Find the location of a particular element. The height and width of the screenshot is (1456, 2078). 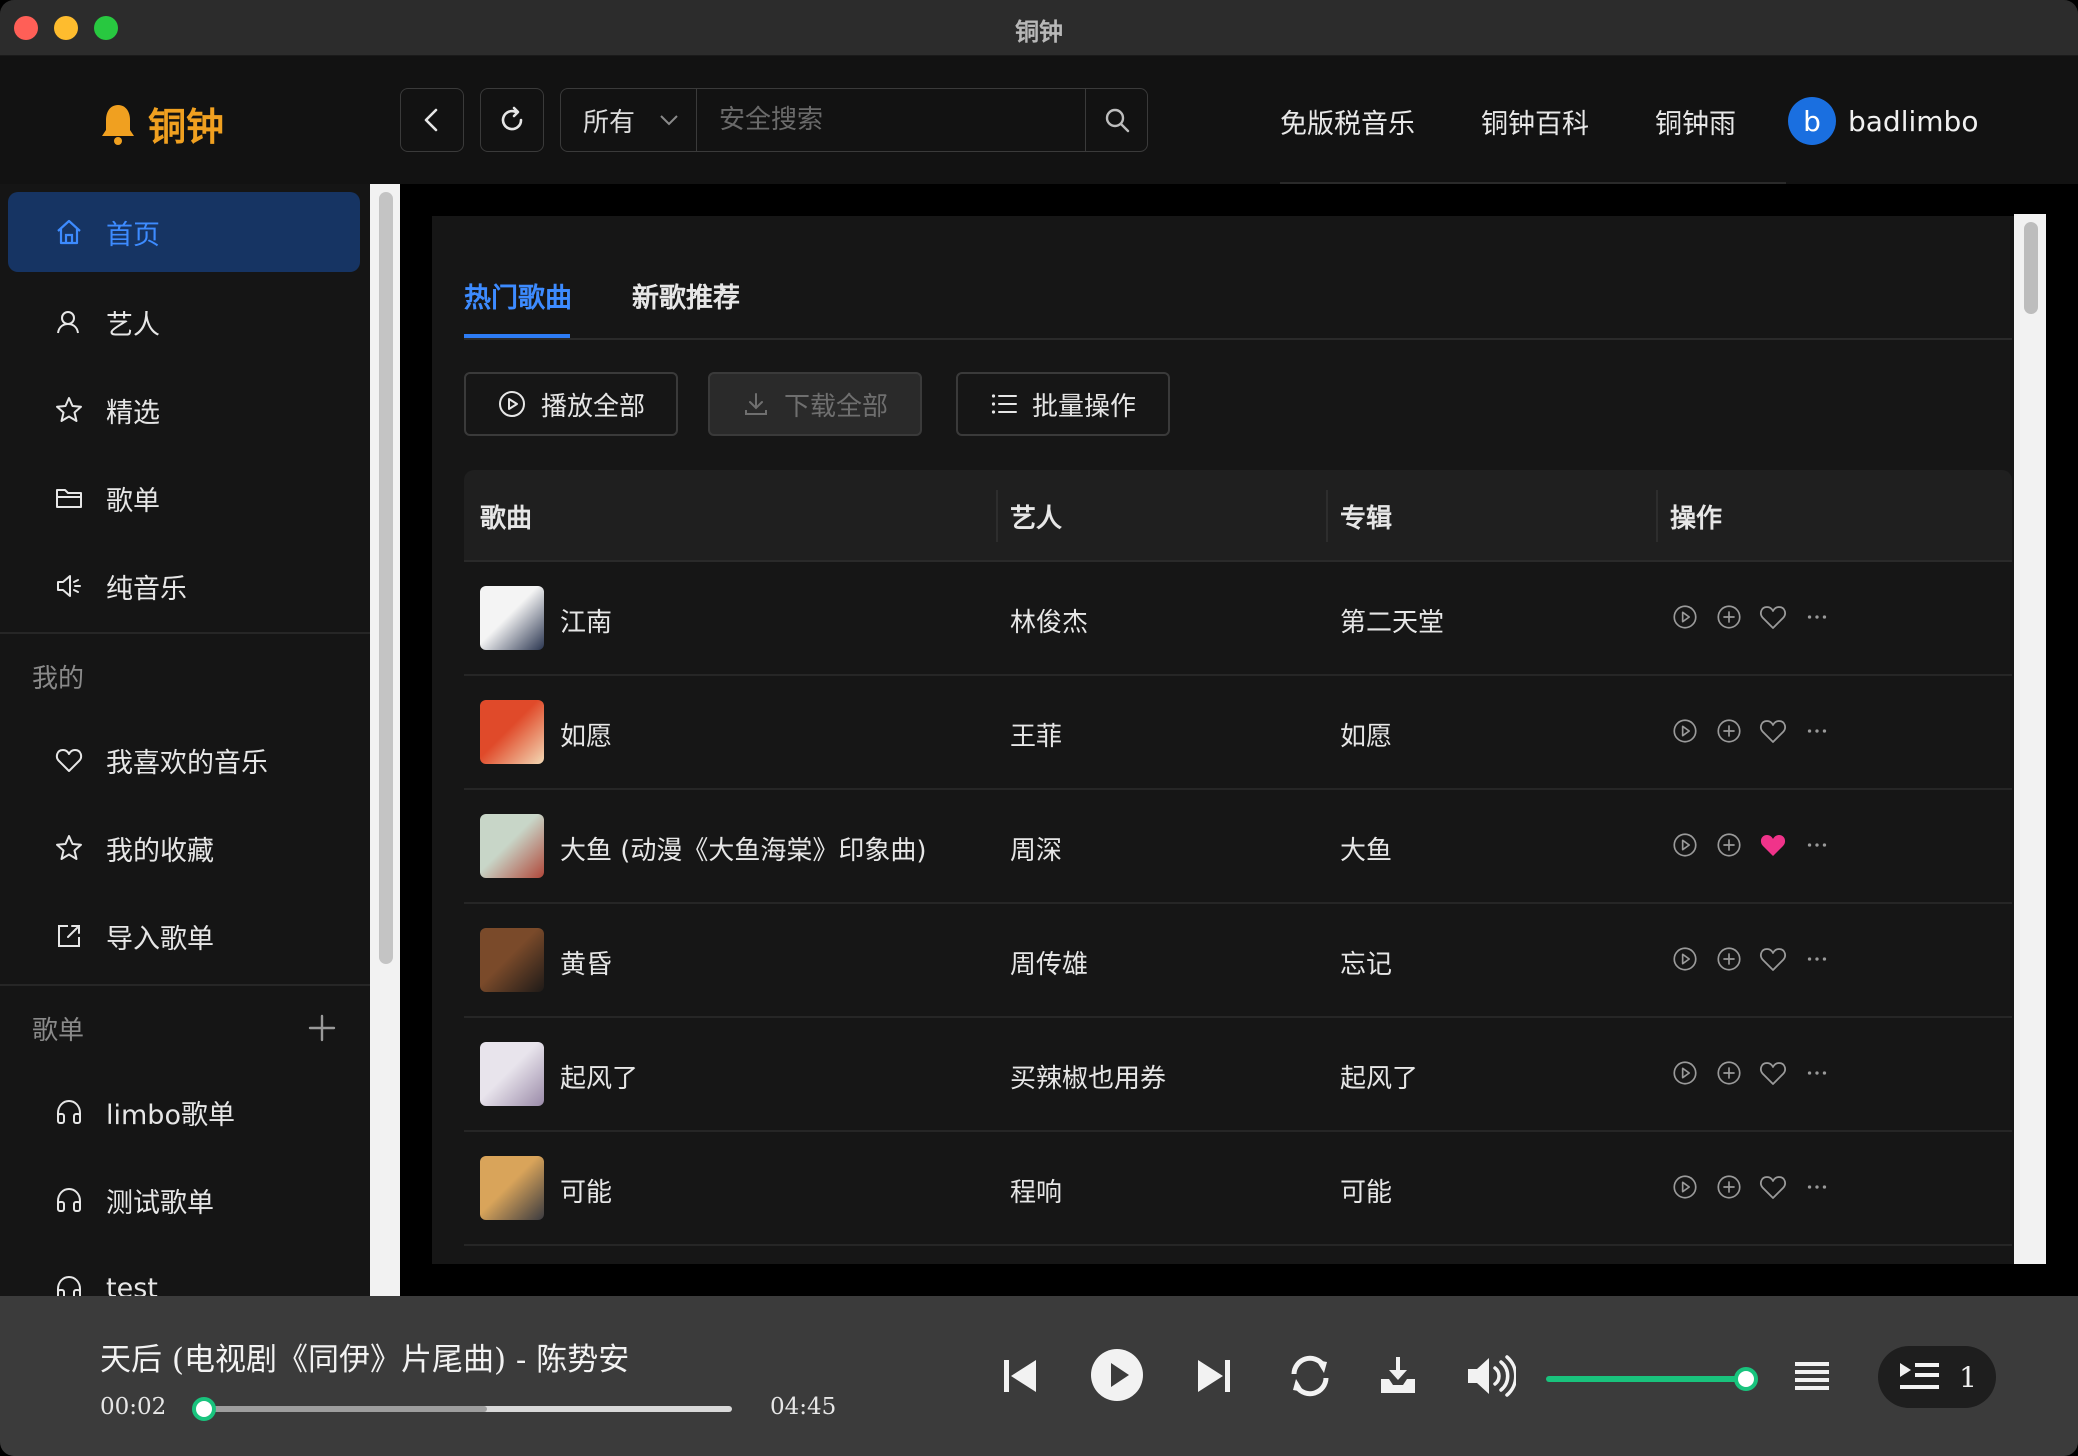

main-scrollbar-thumb is located at coordinates (2031, 268).